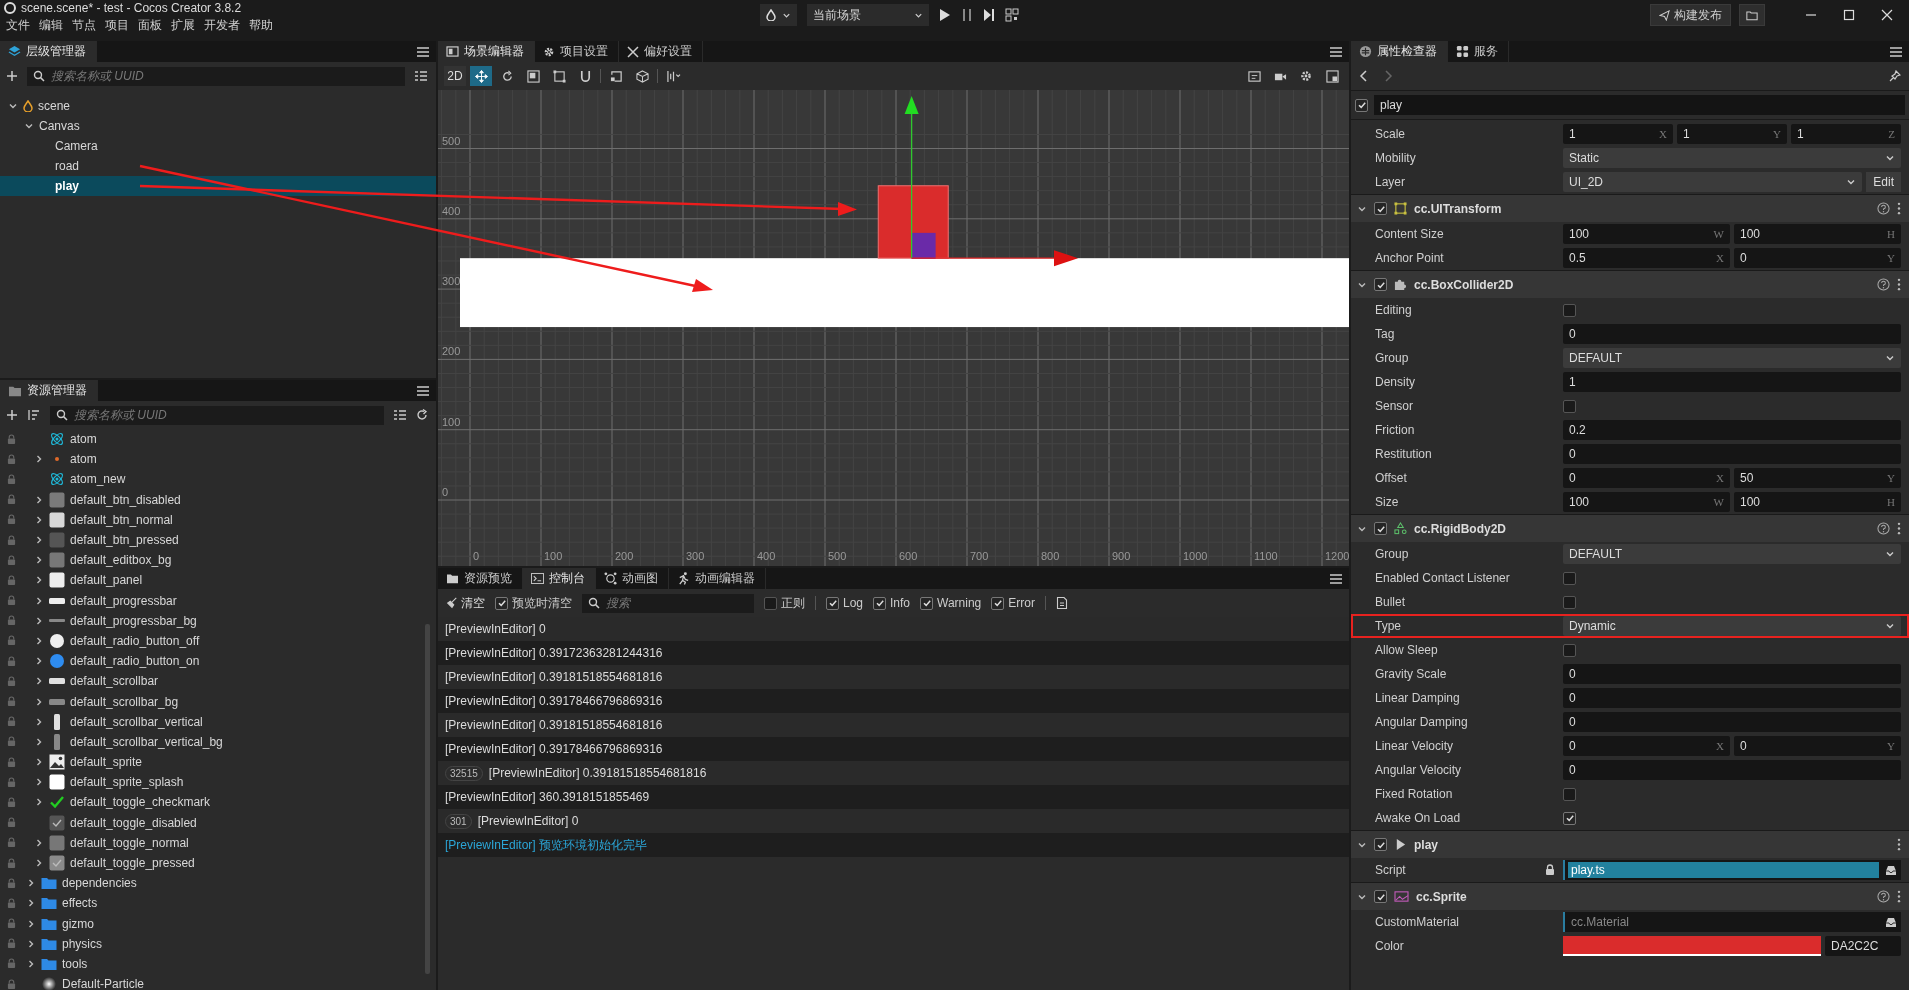 This screenshot has width=1909, height=990. Describe the element at coordinates (218, 883) in the screenshot. I see `asset-item: dependencies` at that location.